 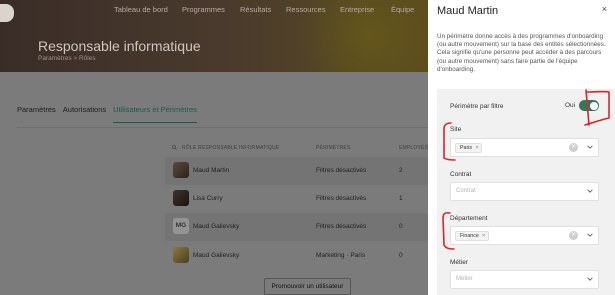 What do you see at coordinates (181, 226) in the screenshot?
I see `avatar-initials: MG` at bounding box center [181, 226].